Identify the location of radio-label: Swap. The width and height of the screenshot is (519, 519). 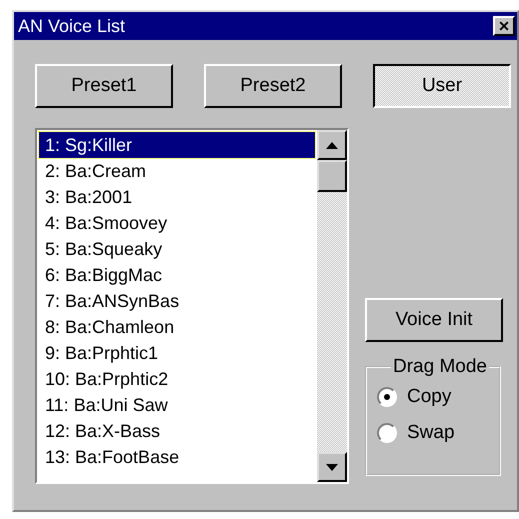
(431, 433).